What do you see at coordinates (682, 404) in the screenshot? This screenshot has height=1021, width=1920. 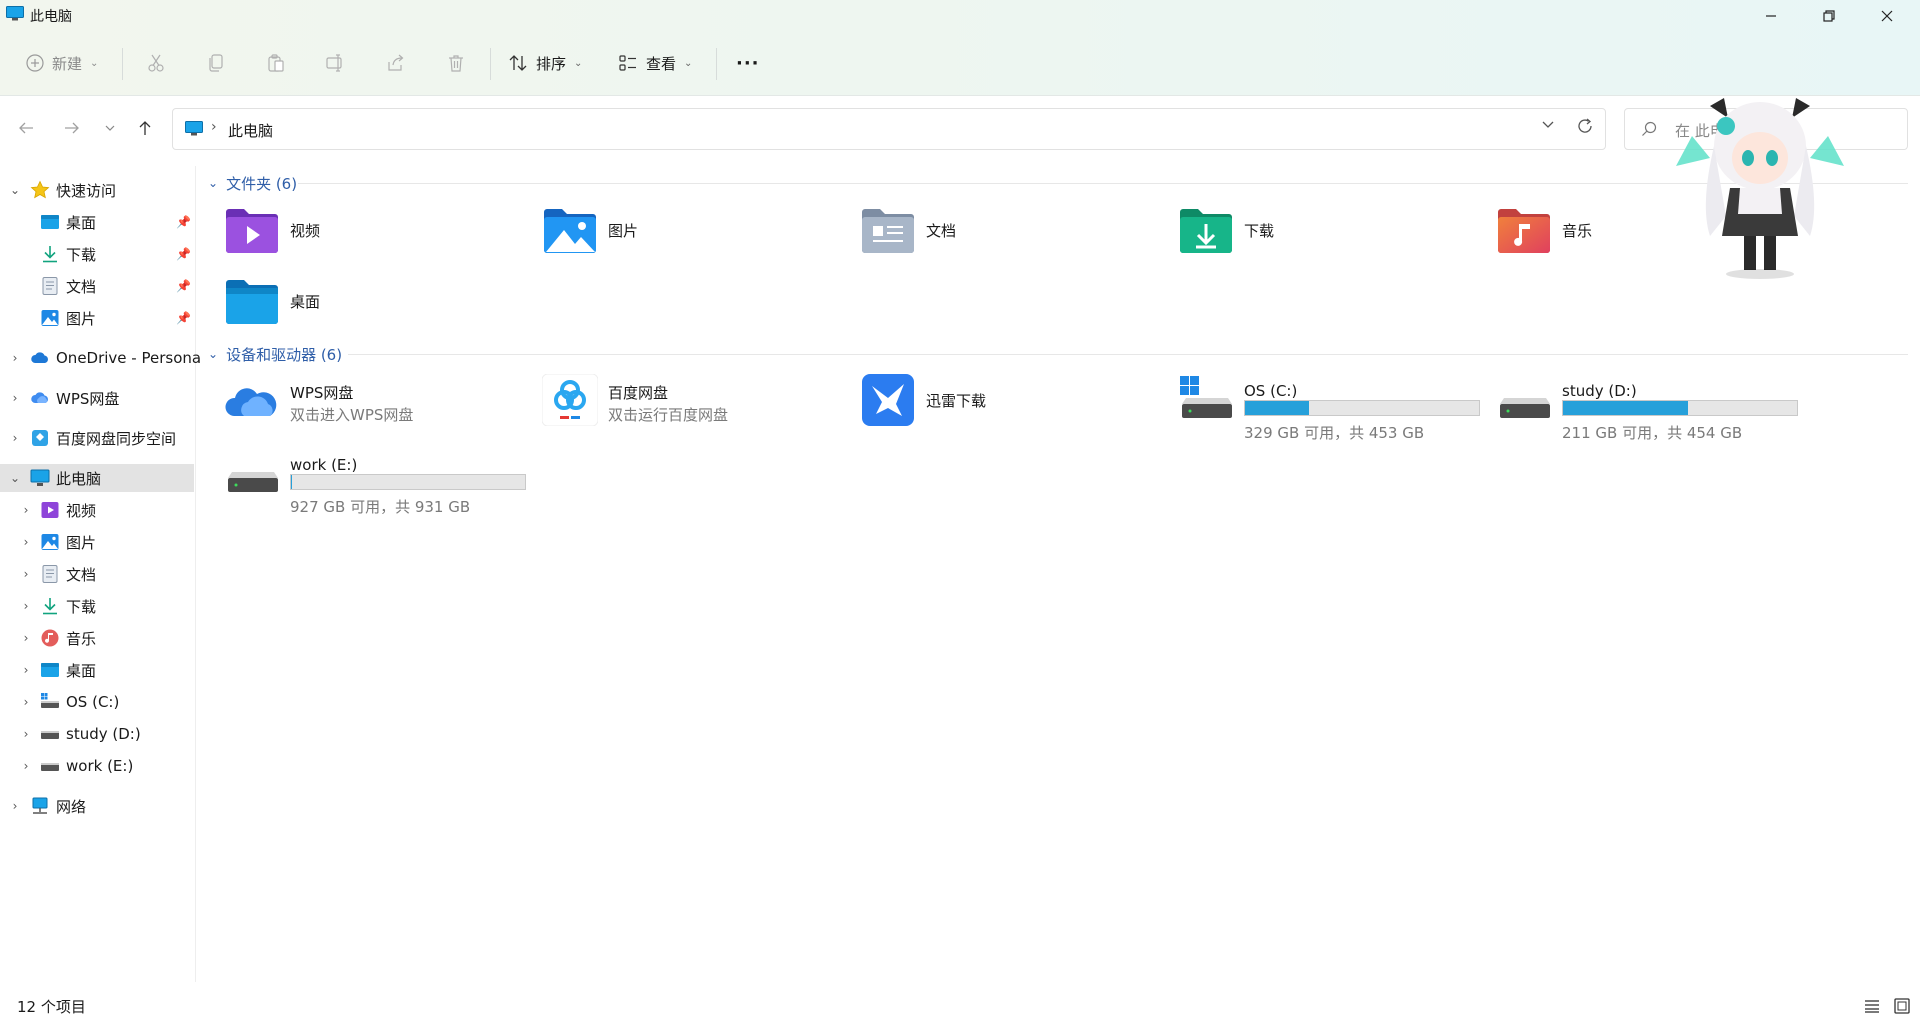 I see `baidu-netdisk: 百度网盘 双击运行百度网盘` at bounding box center [682, 404].